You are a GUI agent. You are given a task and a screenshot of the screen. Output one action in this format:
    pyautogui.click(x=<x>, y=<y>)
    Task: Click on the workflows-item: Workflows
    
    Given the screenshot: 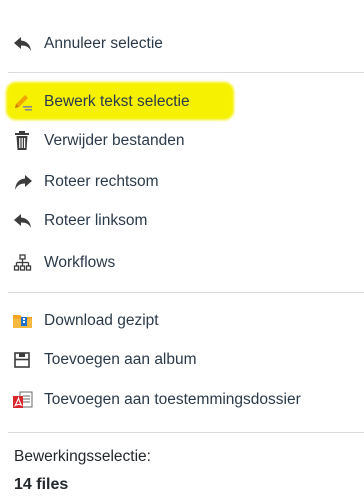 What is the action you would take?
    pyautogui.click(x=61, y=263)
    